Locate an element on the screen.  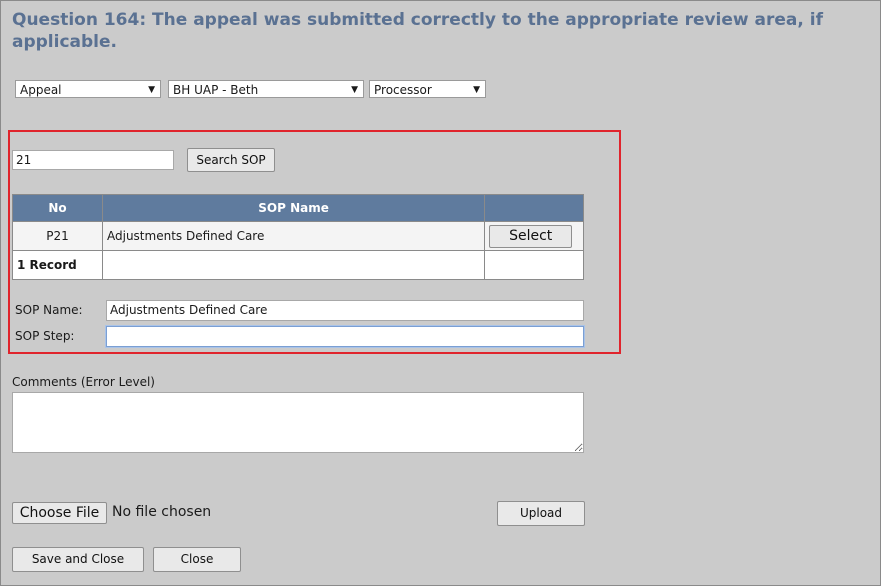
category-select: Appeal ▼ is located at coordinates (88, 89).